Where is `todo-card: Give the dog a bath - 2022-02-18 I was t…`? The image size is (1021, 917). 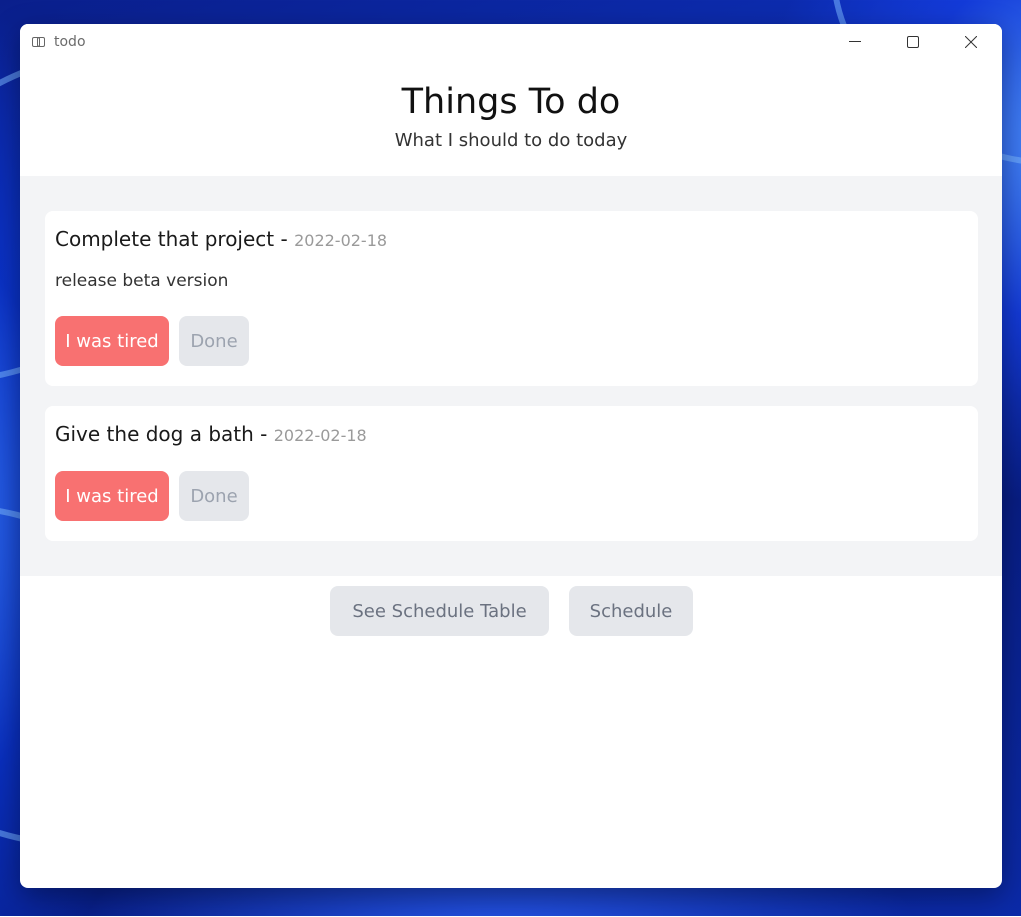
todo-card: Give the dog a bath - 2022-02-18 I was t… is located at coordinates (511, 473).